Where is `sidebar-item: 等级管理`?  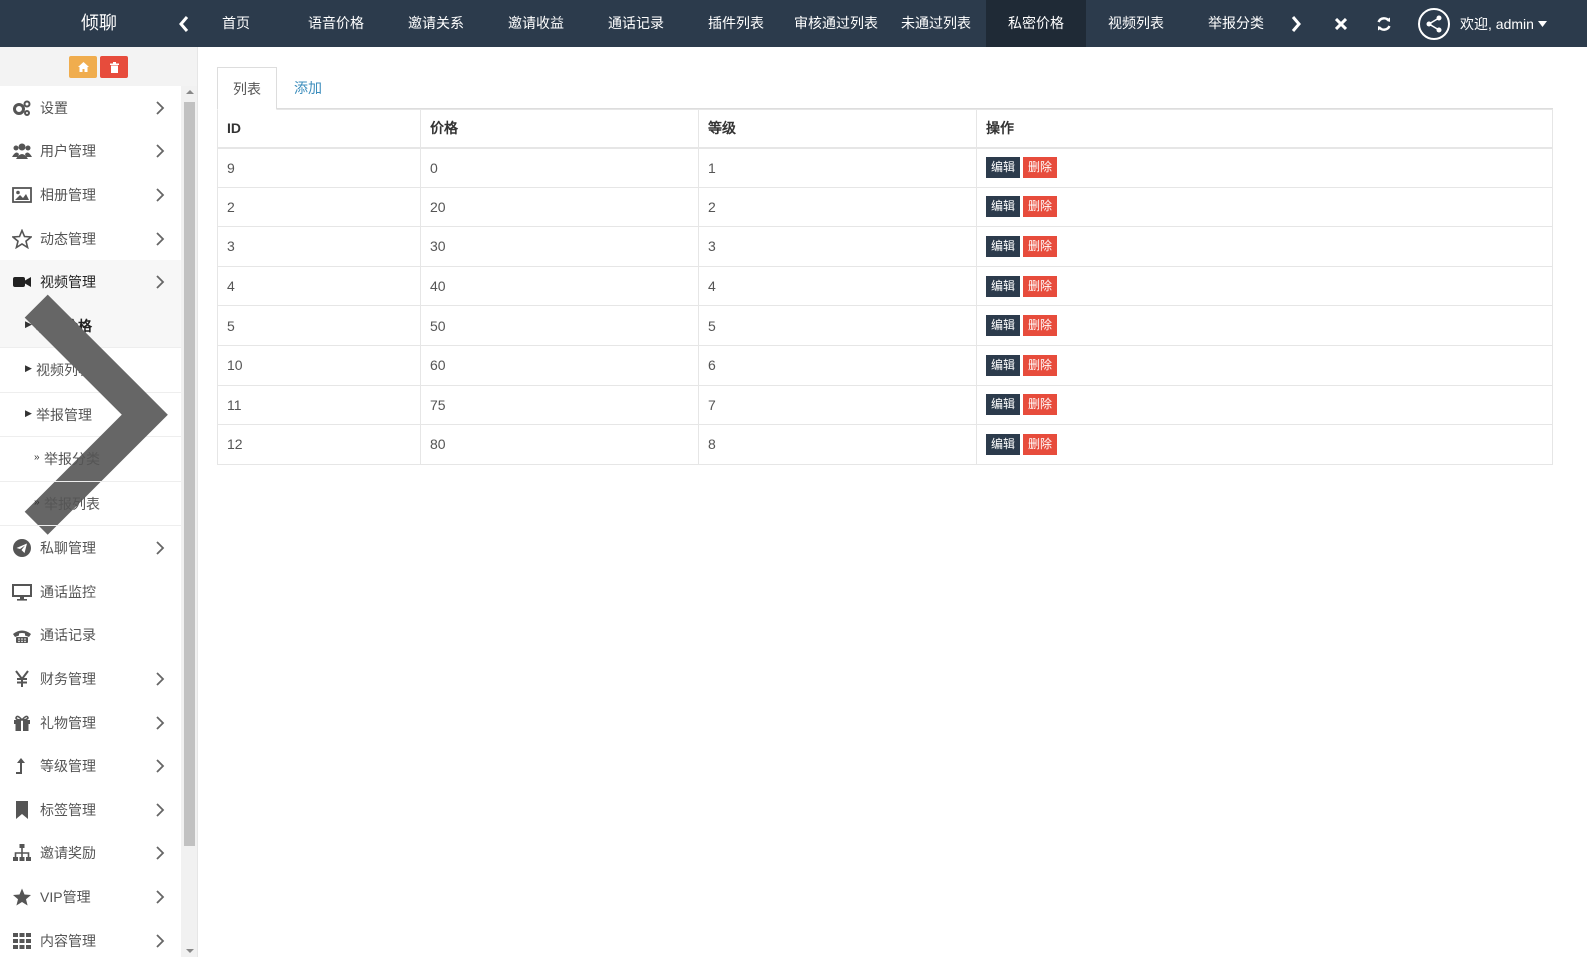 sidebar-item: 等级管理 is located at coordinates (90, 766).